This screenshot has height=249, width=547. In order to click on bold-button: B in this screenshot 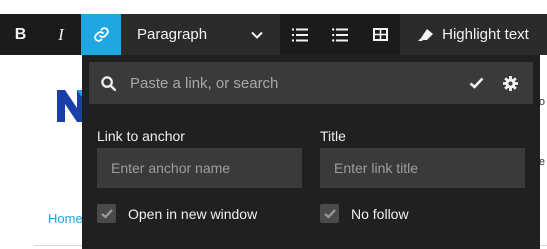, I will do `click(20, 34)`.